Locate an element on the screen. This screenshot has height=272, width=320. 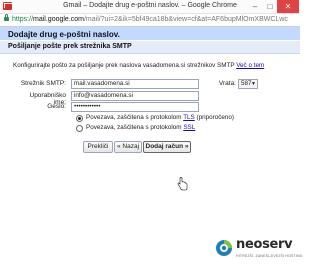
cancel-button: Prekliči is located at coordinates (98, 147).